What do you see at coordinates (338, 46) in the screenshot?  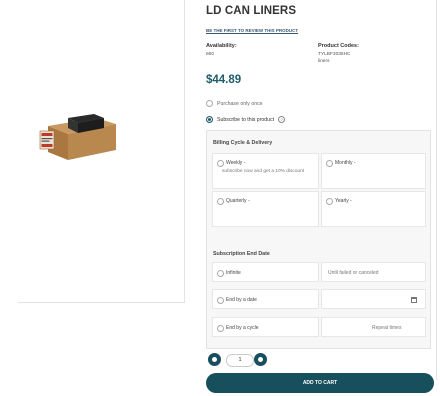 I see `product-codes-label: Product Codes:` at bounding box center [338, 46].